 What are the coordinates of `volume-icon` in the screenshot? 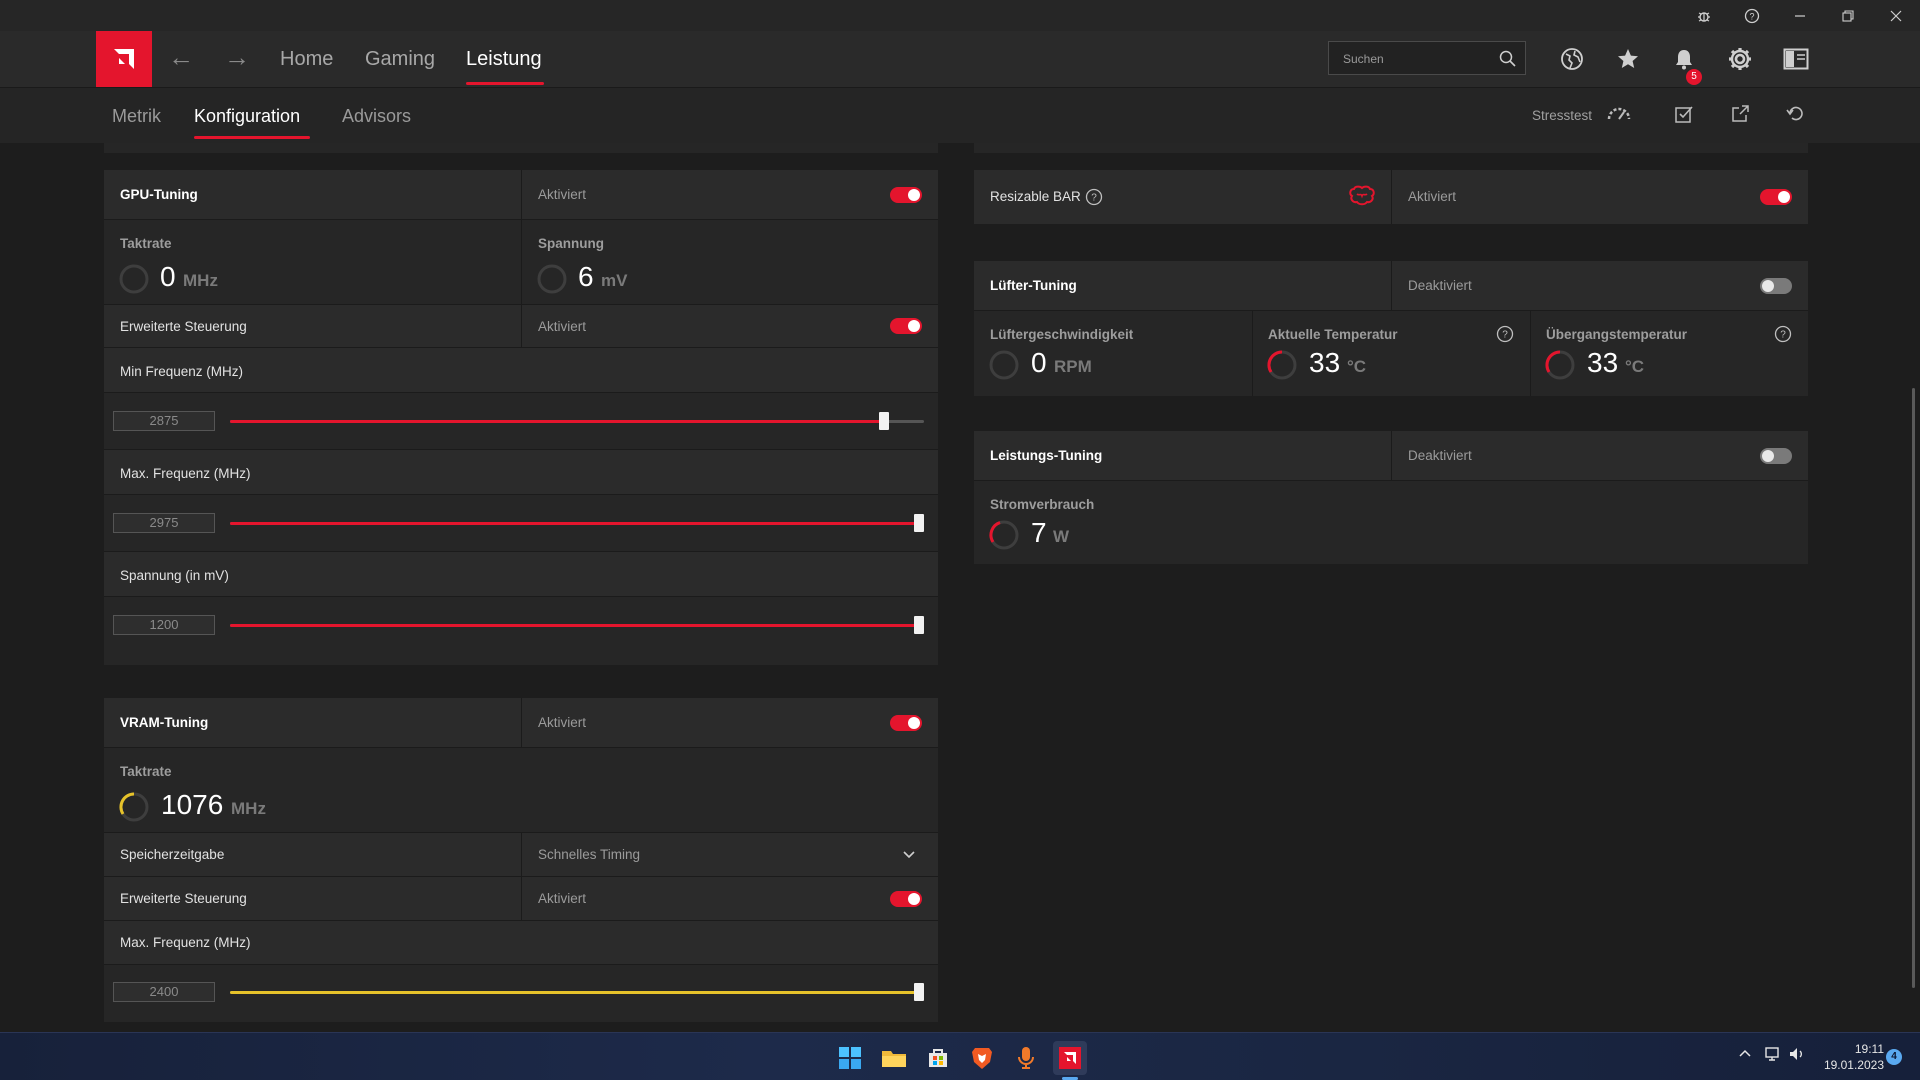 It's located at (1797, 1055).